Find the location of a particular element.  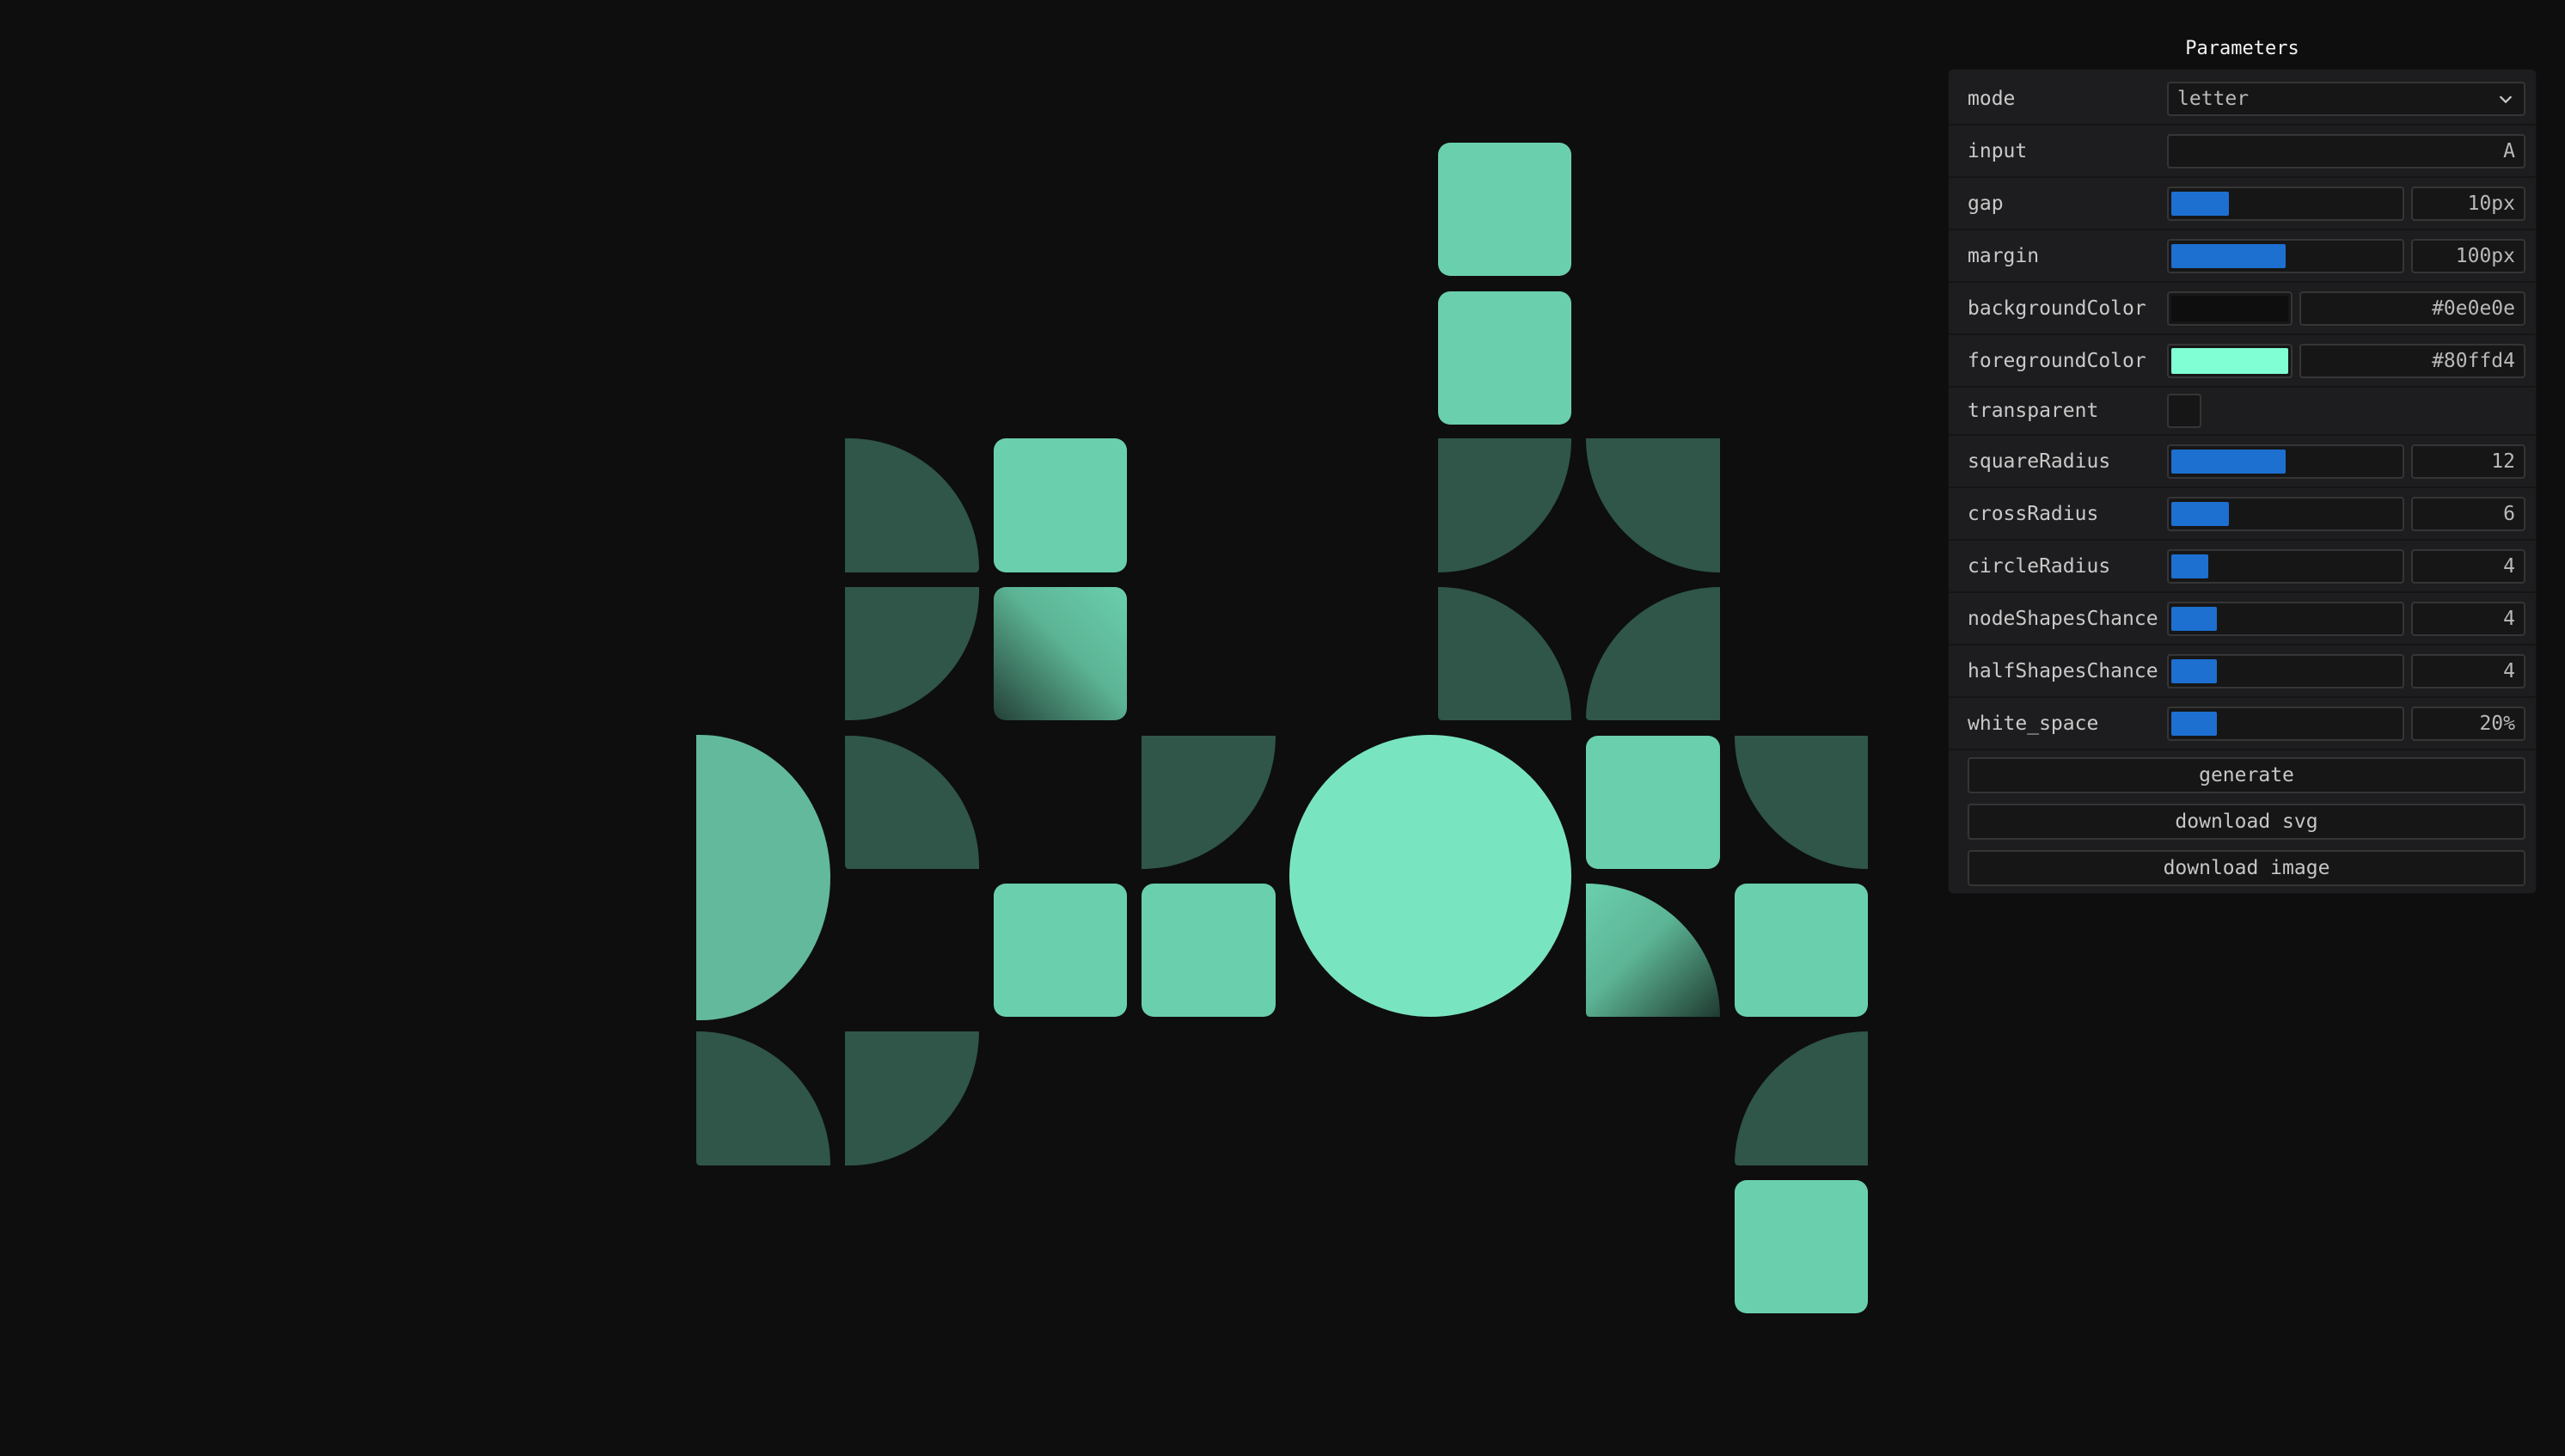

margin-slider is located at coordinates (2285, 256).